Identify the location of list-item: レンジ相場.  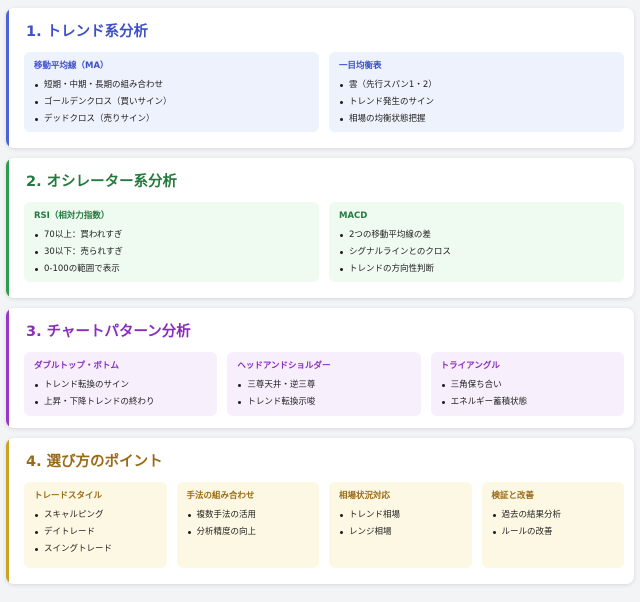
(401, 532).